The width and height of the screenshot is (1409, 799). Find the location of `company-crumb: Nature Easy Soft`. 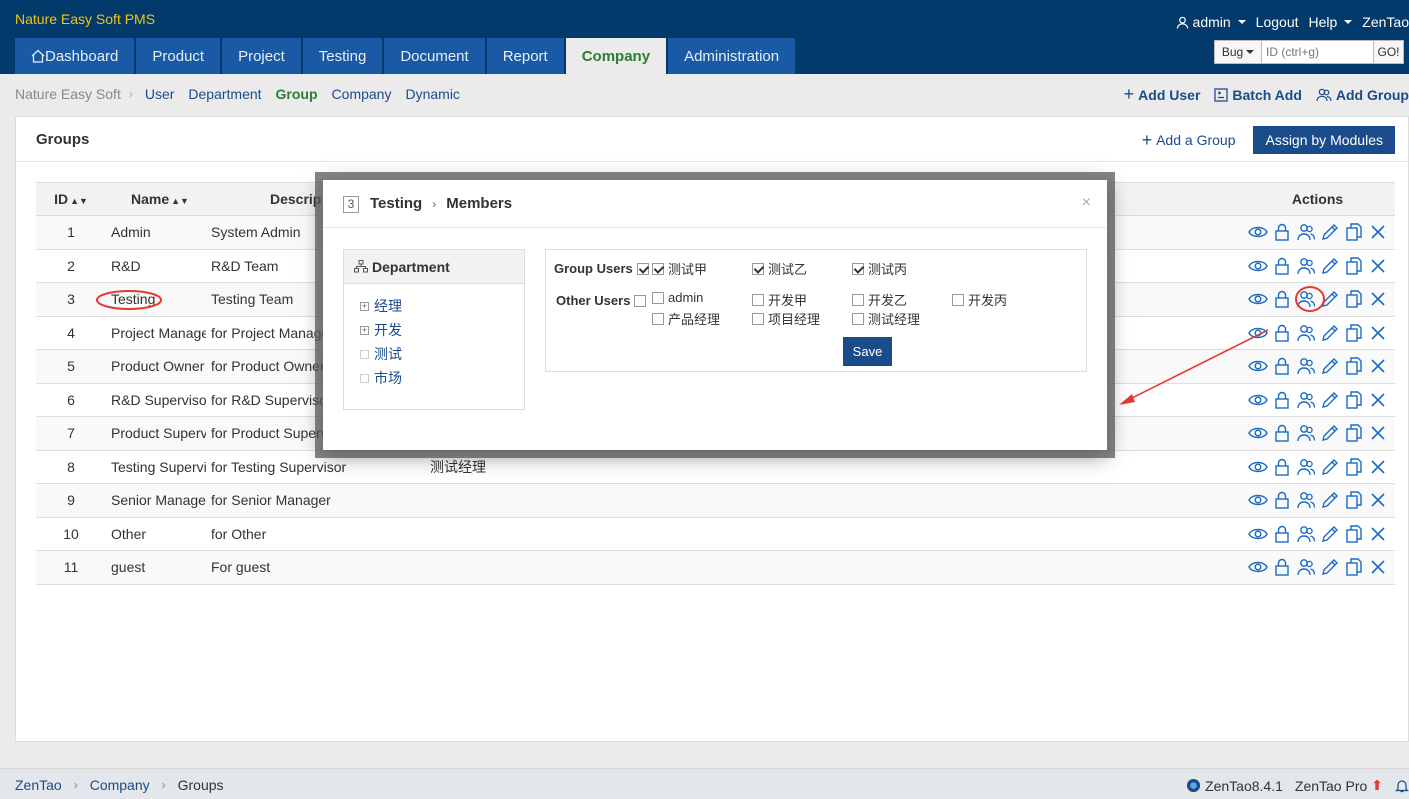

company-crumb: Nature Easy Soft is located at coordinates (68, 94).